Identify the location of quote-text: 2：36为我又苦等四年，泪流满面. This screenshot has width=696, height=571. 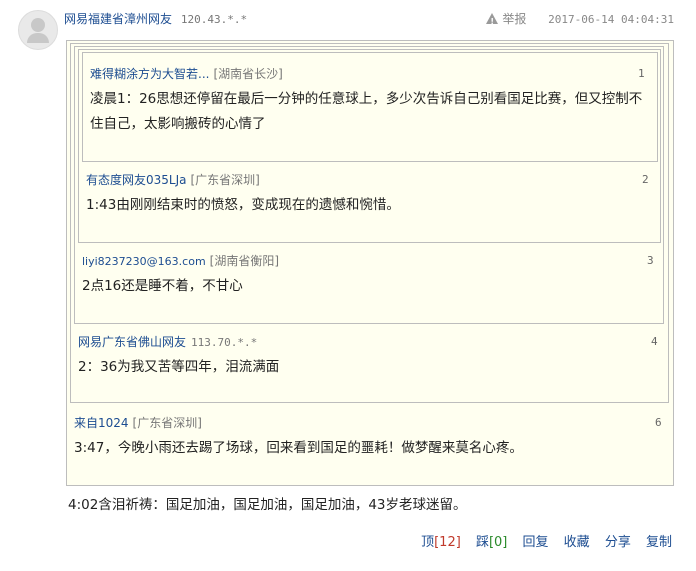
(179, 367).